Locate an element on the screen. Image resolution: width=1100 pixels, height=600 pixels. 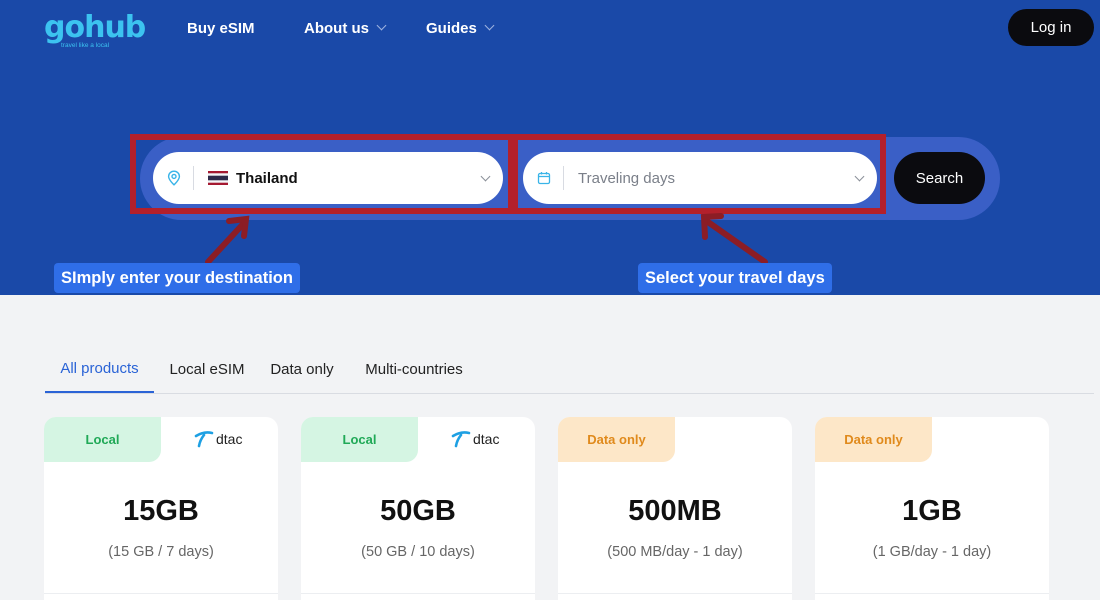
product-card: Local dtac 50GB (50 GB / 10 days) is located at coordinates (418, 508).